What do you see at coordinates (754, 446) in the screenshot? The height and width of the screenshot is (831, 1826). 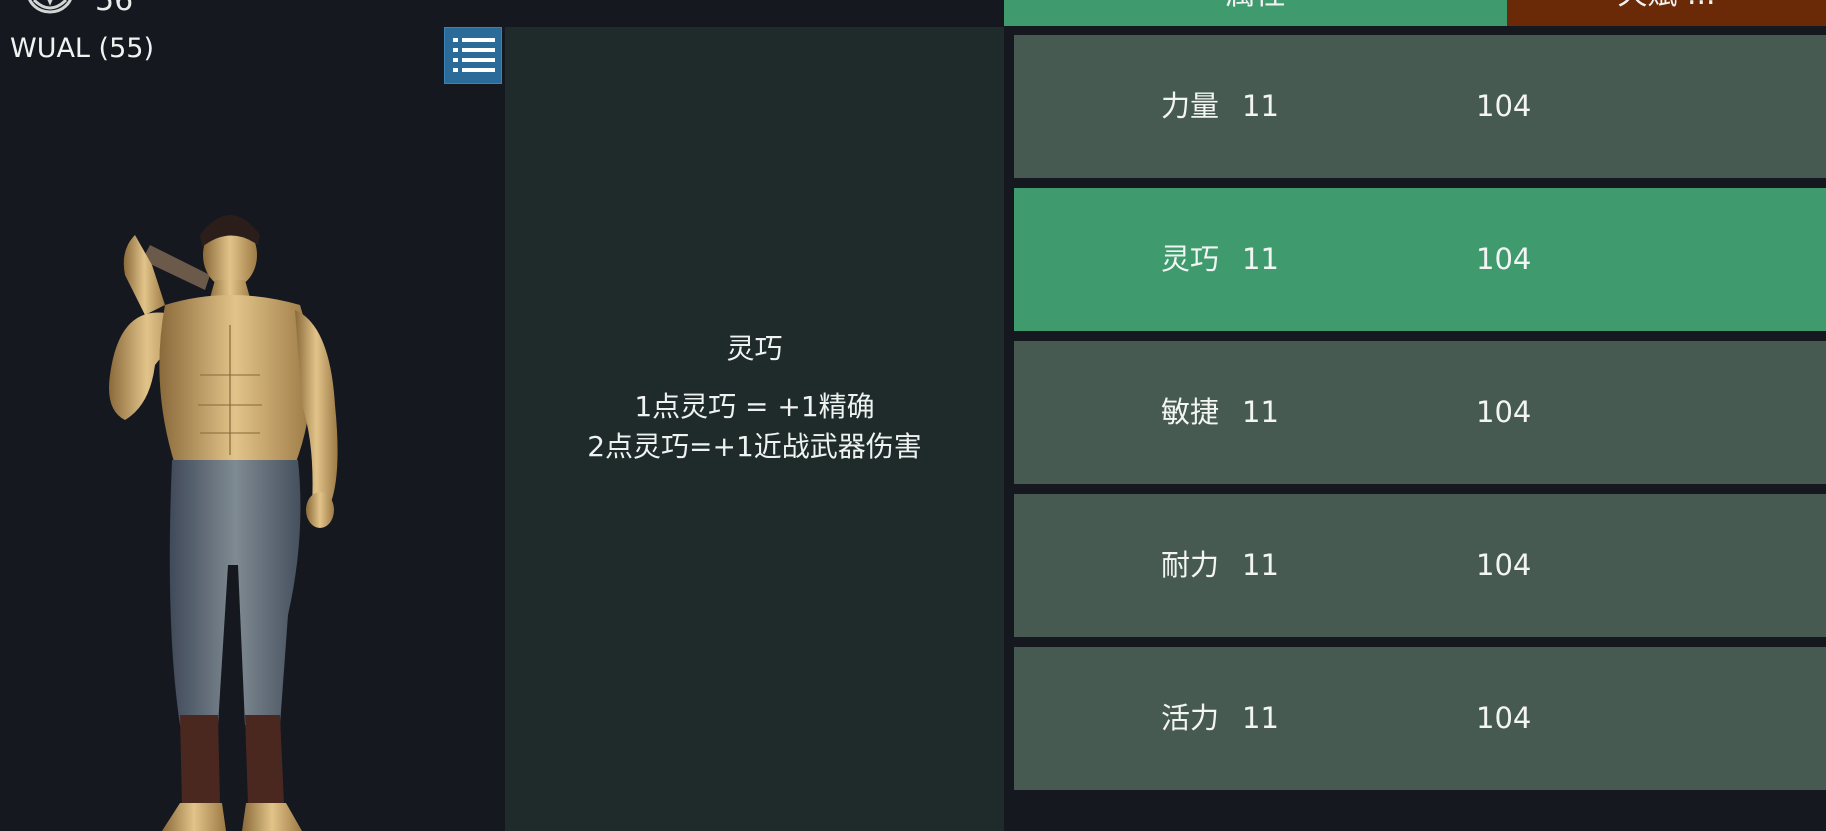 I see `description-line: 2点灵巧=+1近战武器伤害` at bounding box center [754, 446].